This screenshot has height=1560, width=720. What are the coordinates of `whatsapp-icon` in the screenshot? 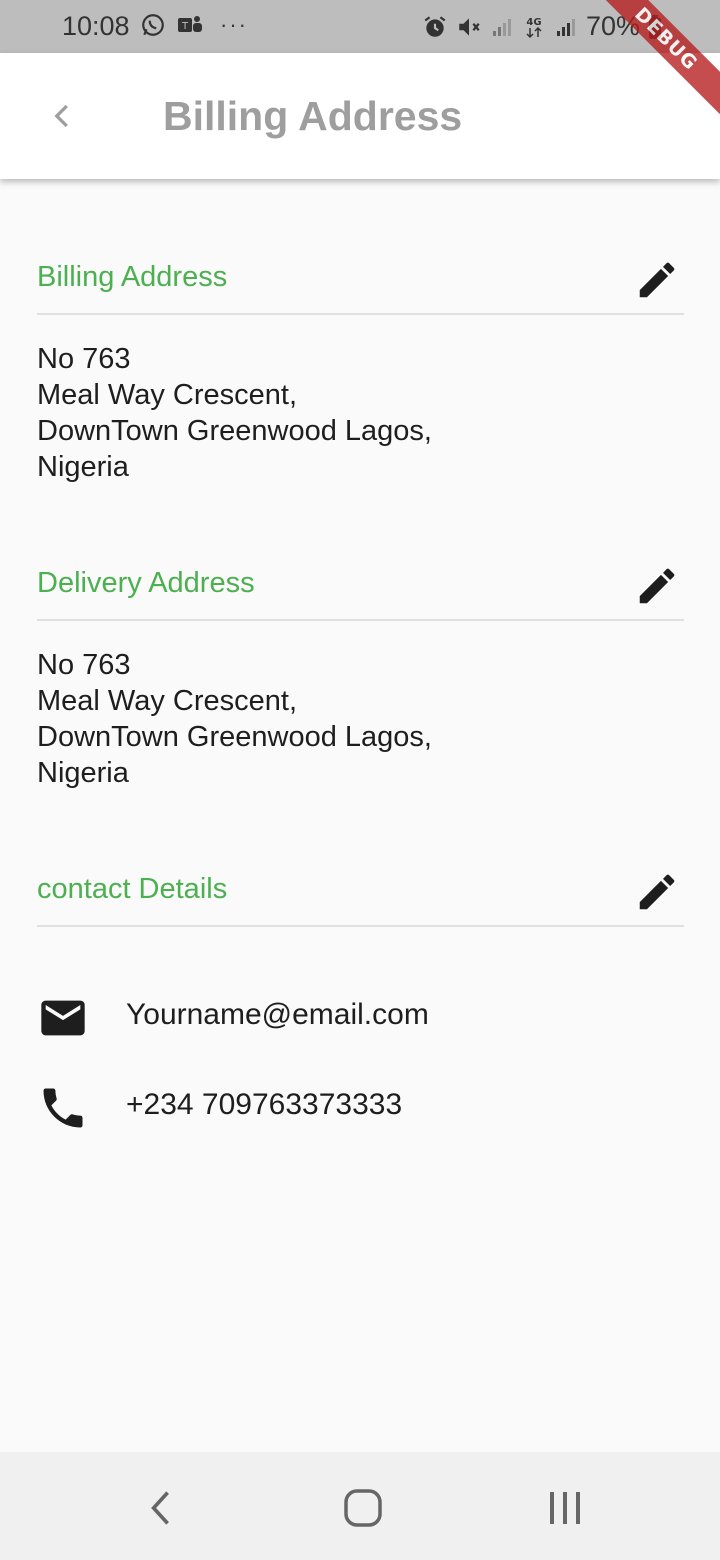 It's located at (153, 25).